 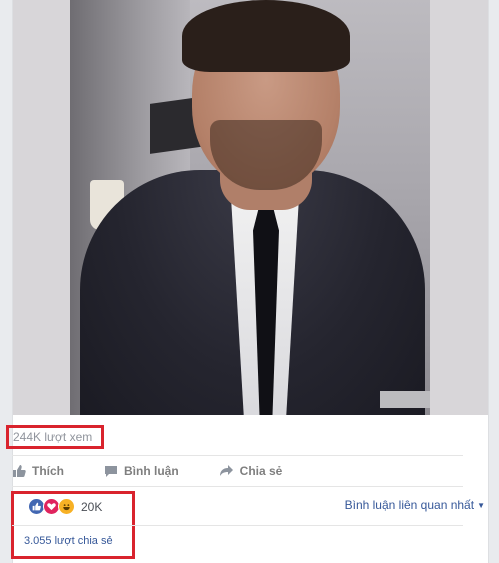 I want to click on action-bar: Thích Bình luận Chia sẻ, so click(x=237, y=471).